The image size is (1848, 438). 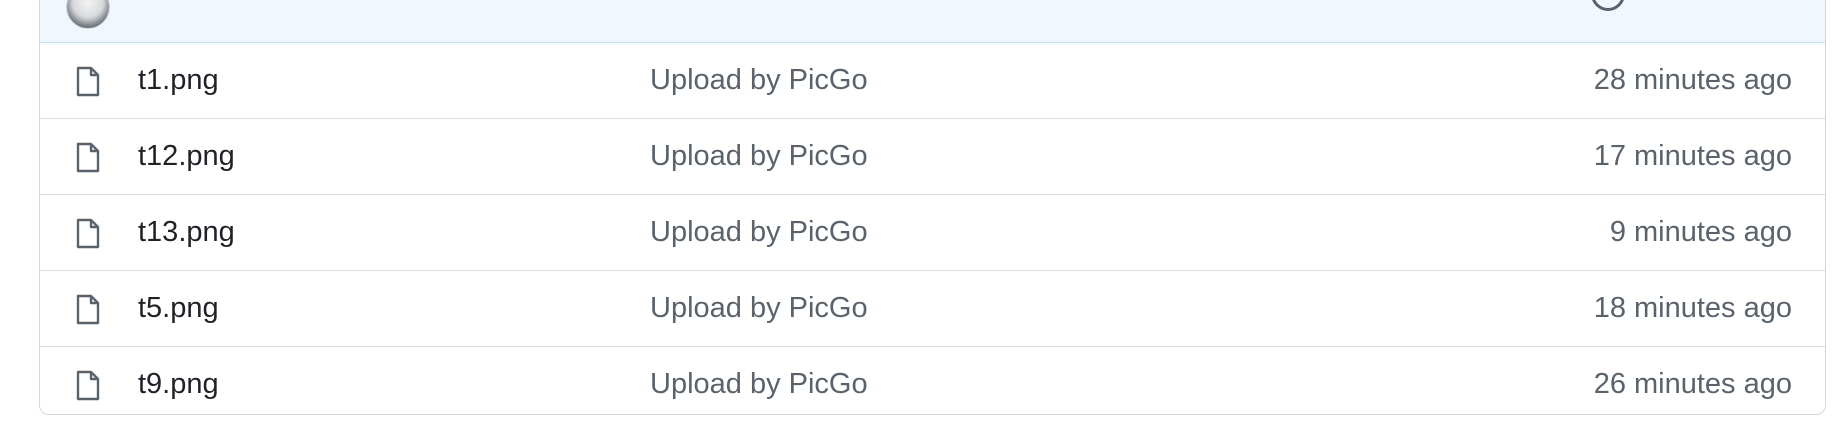 I want to click on latest-commit-header, so click(x=932, y=21).